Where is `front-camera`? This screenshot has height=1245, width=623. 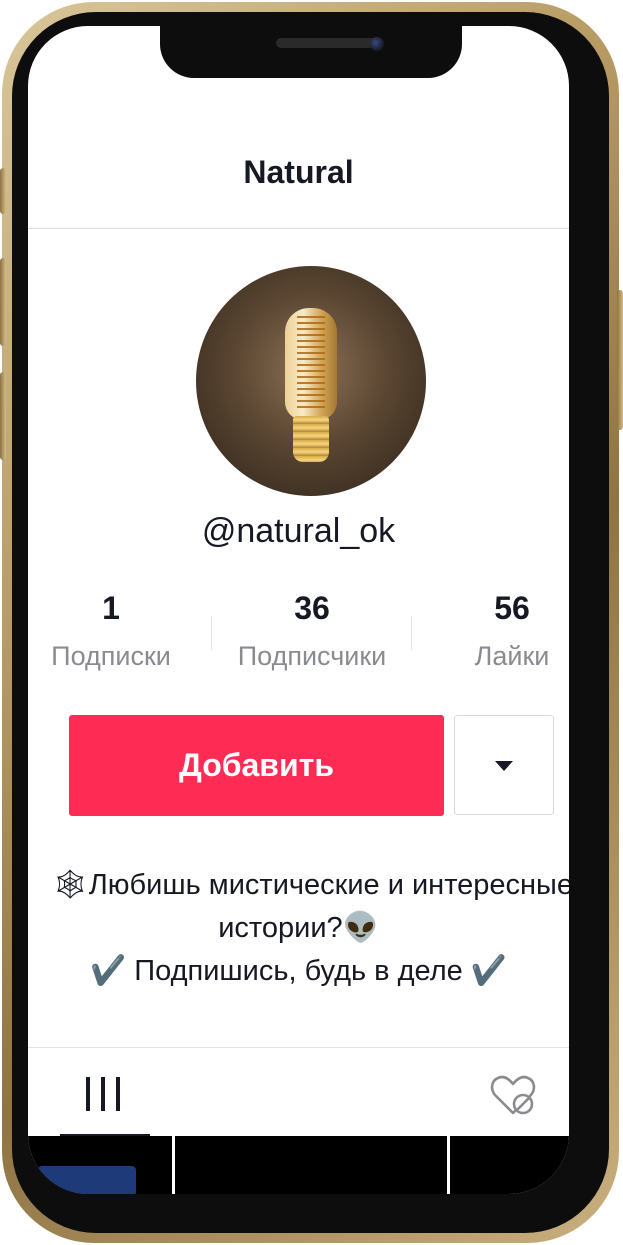
front-camera is located at coordinates (377, 44).